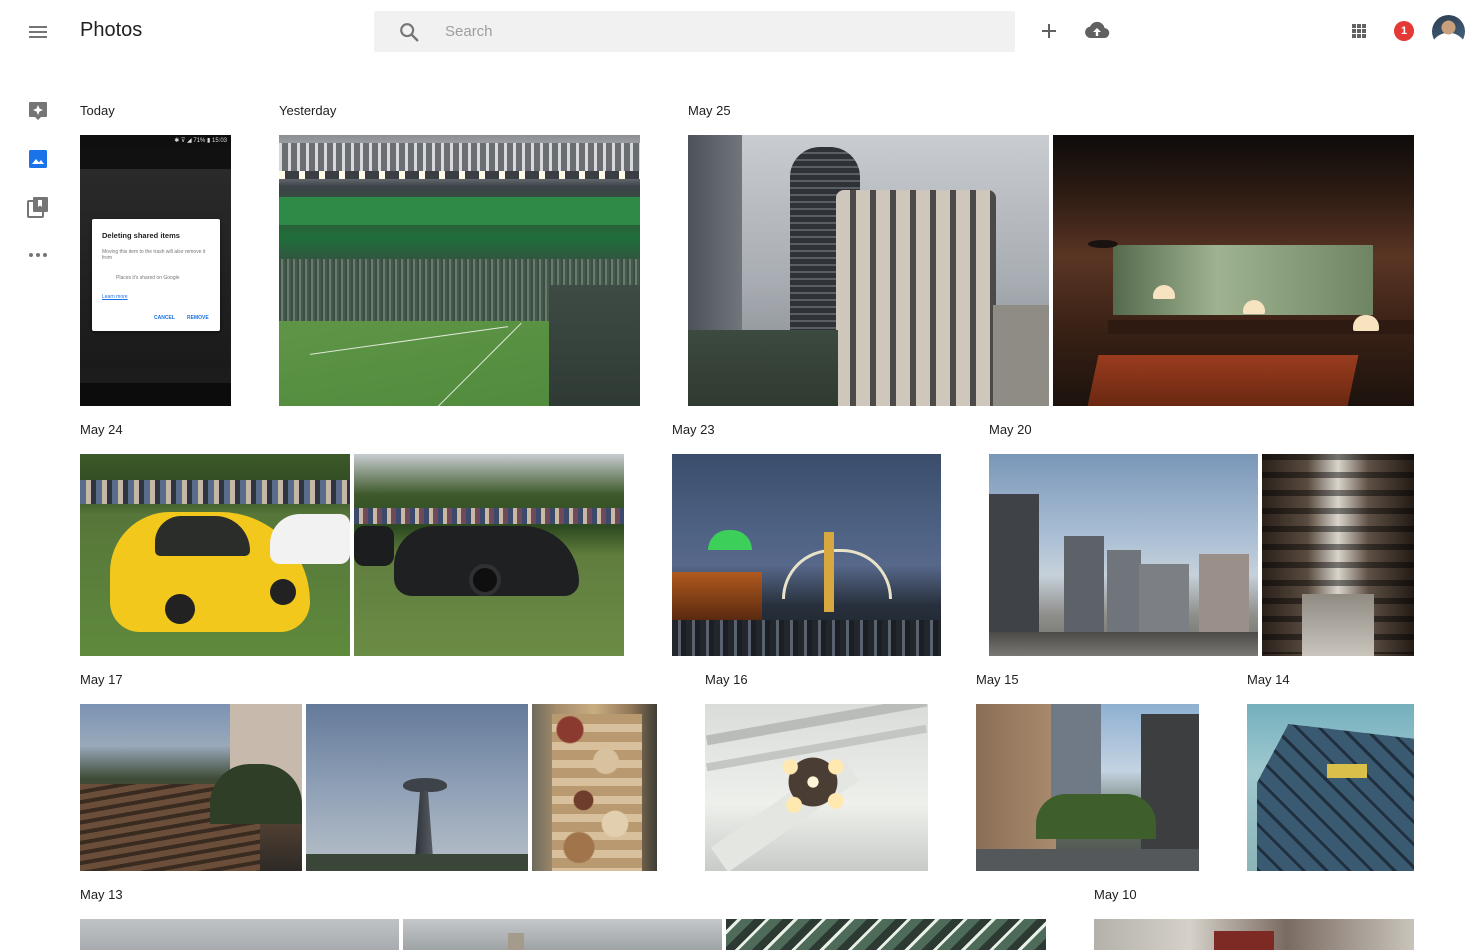 The image size is (1474, 950). What do you see at coordinates (101, 429) in the screenshot?
I see `date-header: May 24` at bounding box center [101, 429].